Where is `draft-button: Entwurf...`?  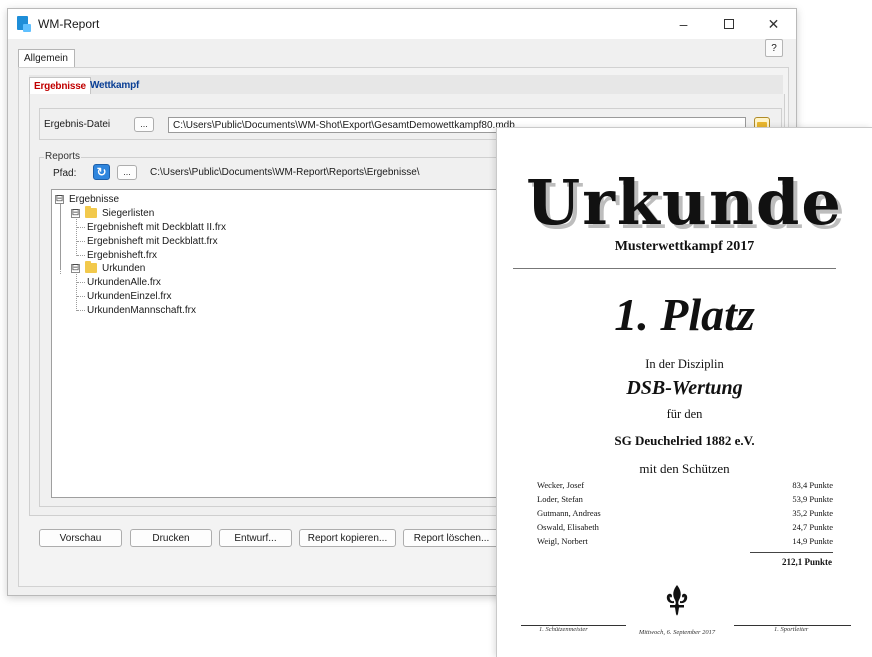 draft-button: Entwurf... is located at coordinates (255, 538).